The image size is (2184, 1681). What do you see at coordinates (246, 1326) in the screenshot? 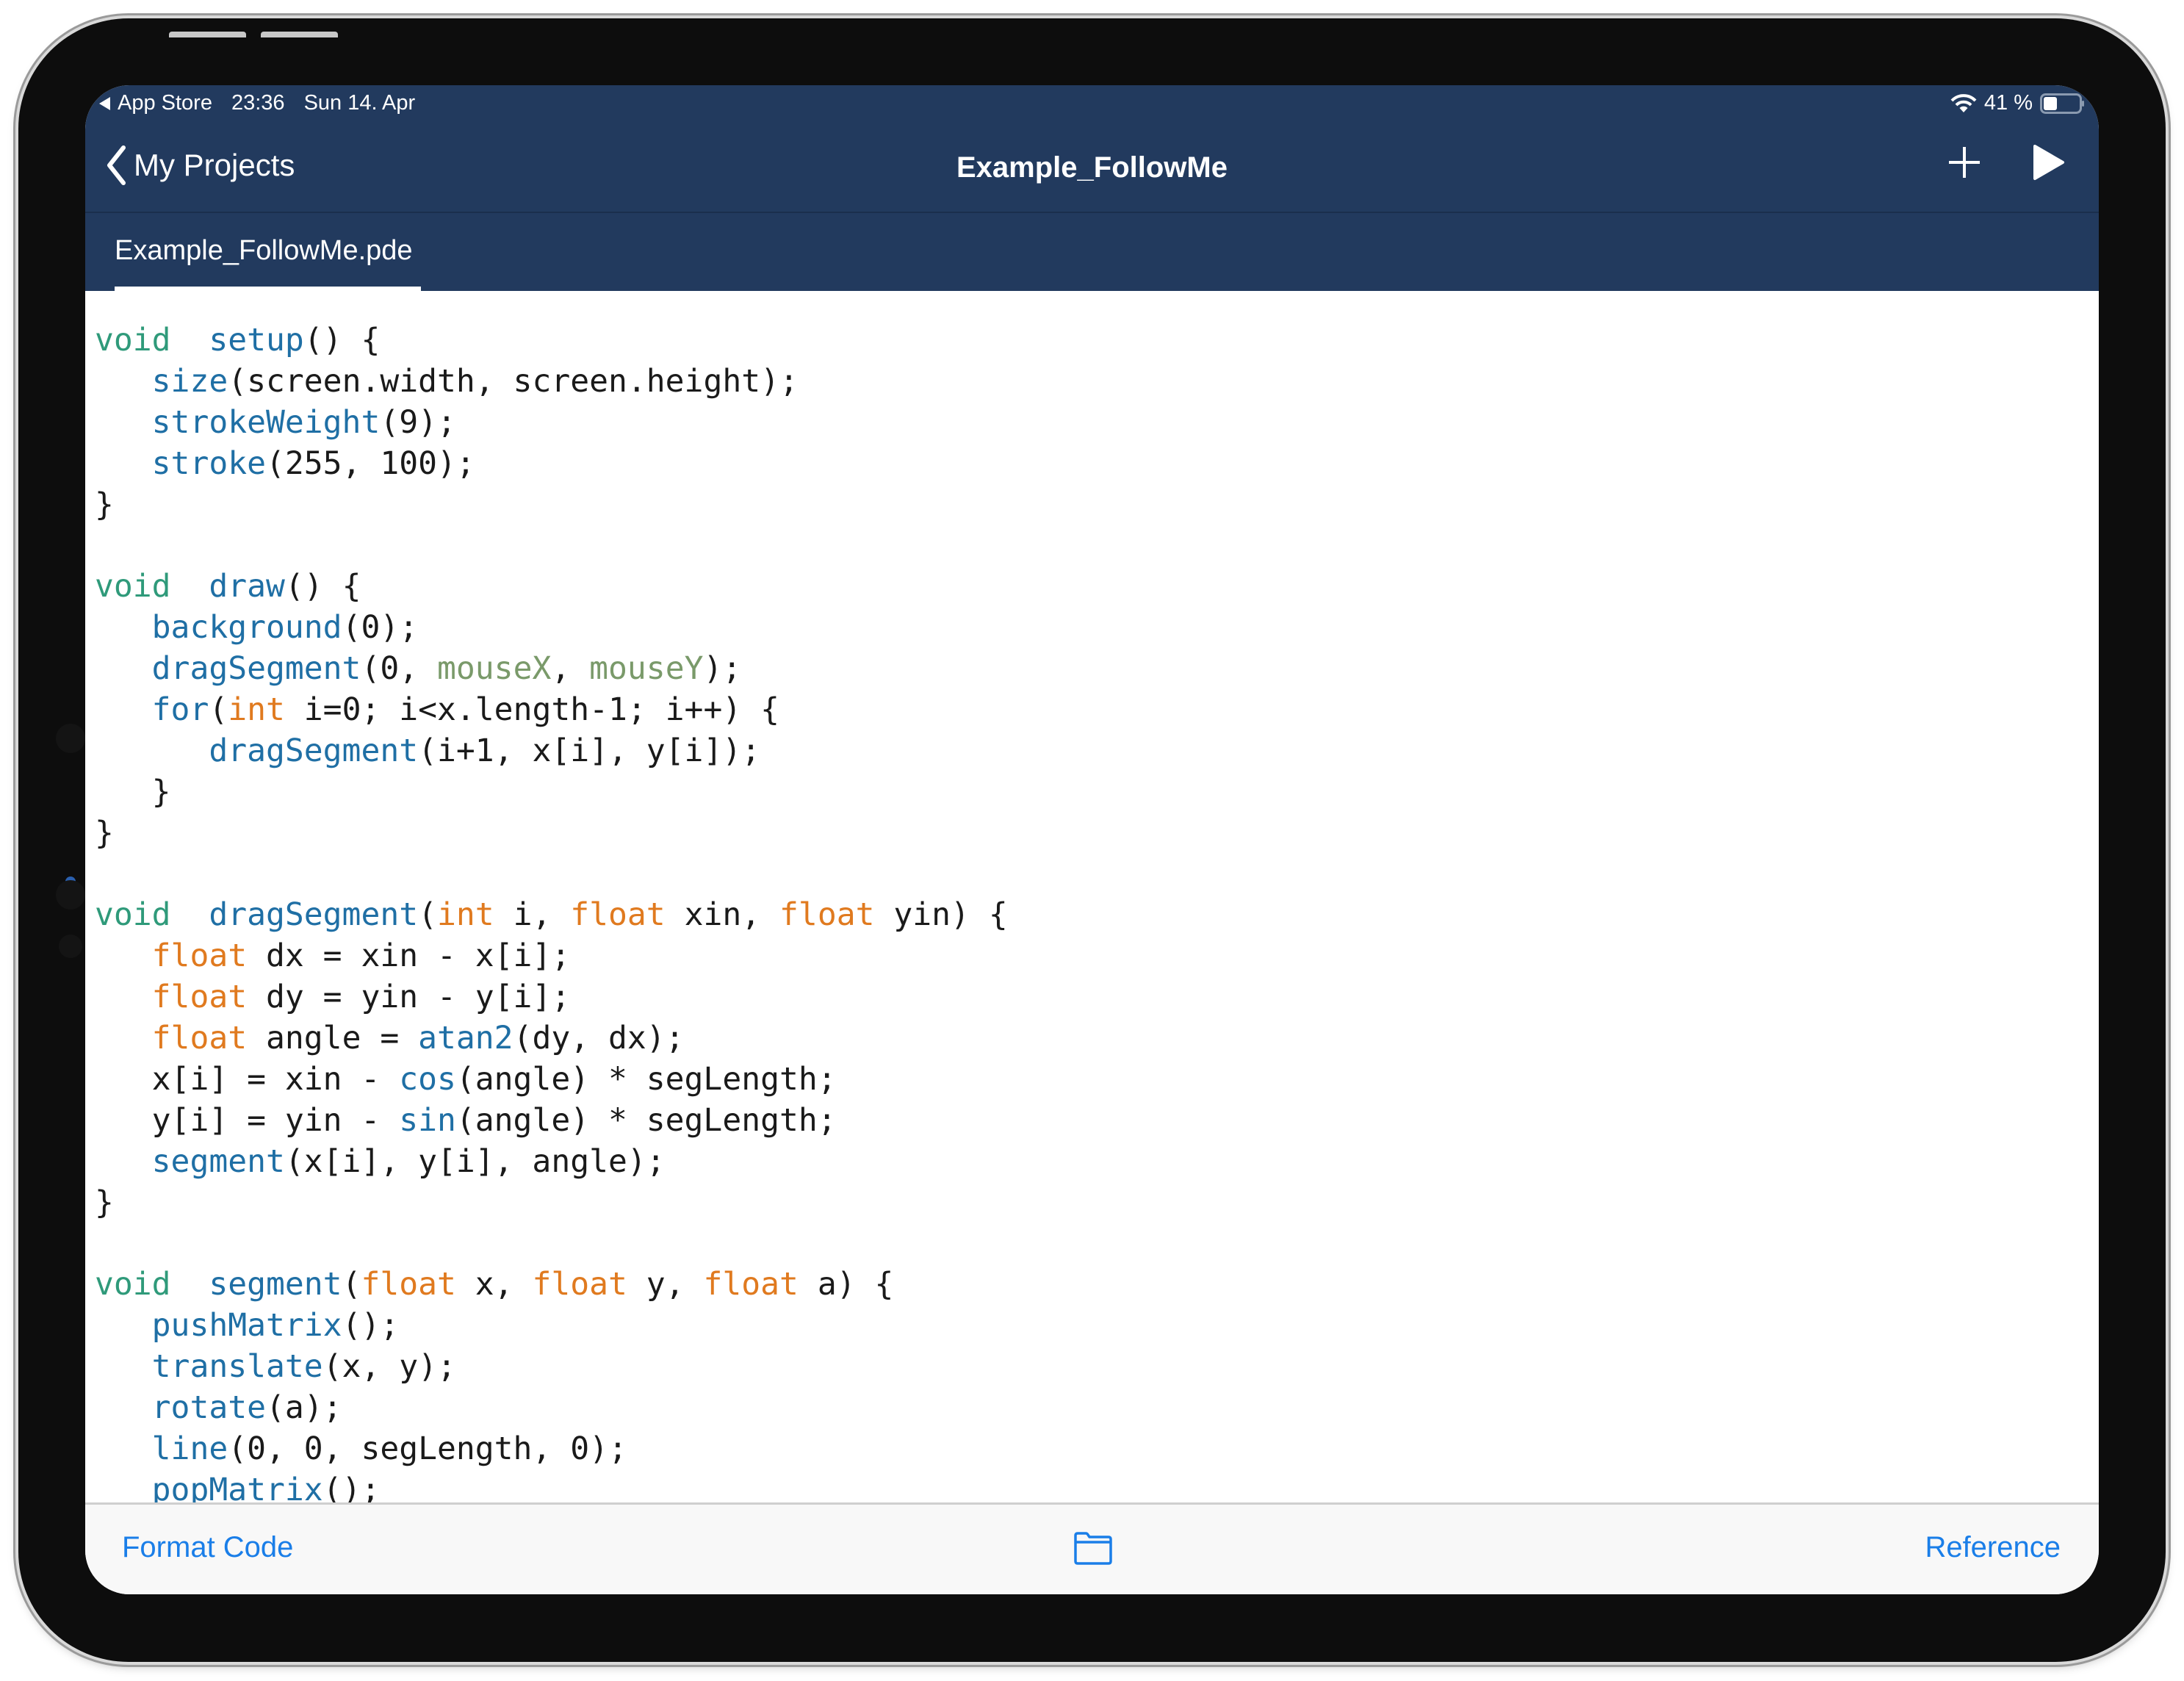
I see `function-token: pushMatrix` at bounding box center [246, 1326].